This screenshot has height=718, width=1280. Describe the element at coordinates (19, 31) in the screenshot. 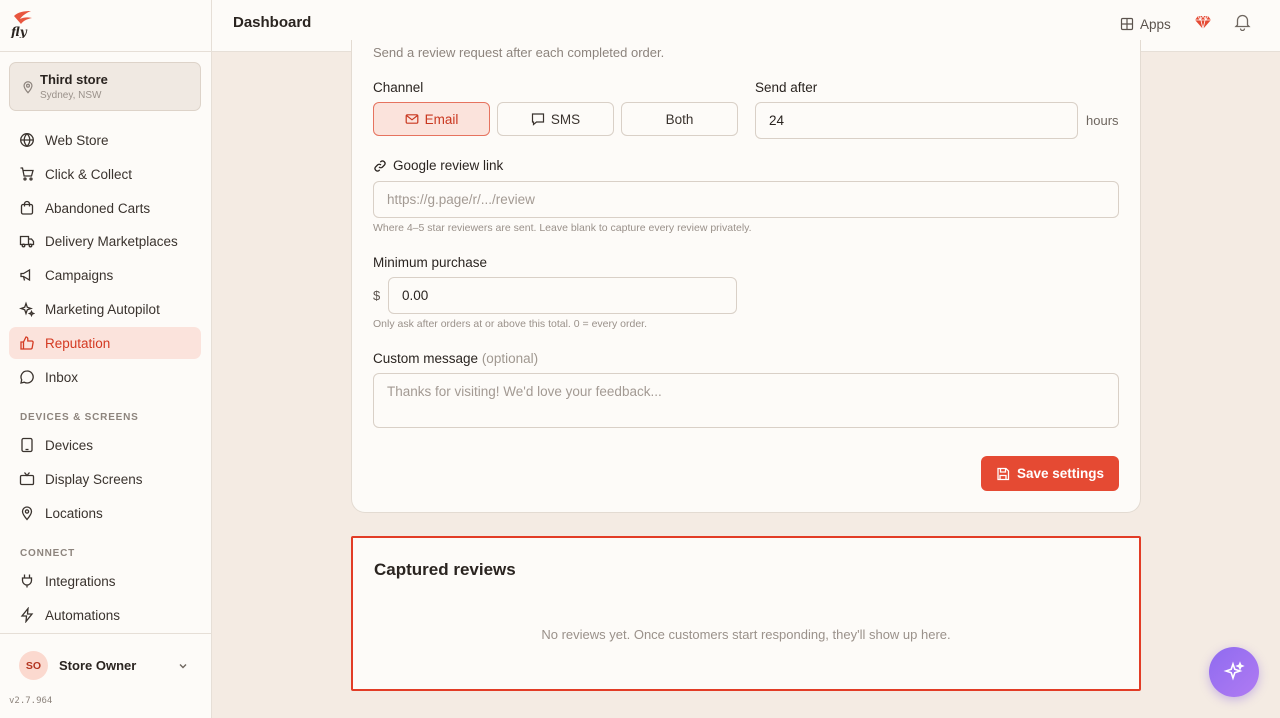

I see `svg-text: fly` at that location.